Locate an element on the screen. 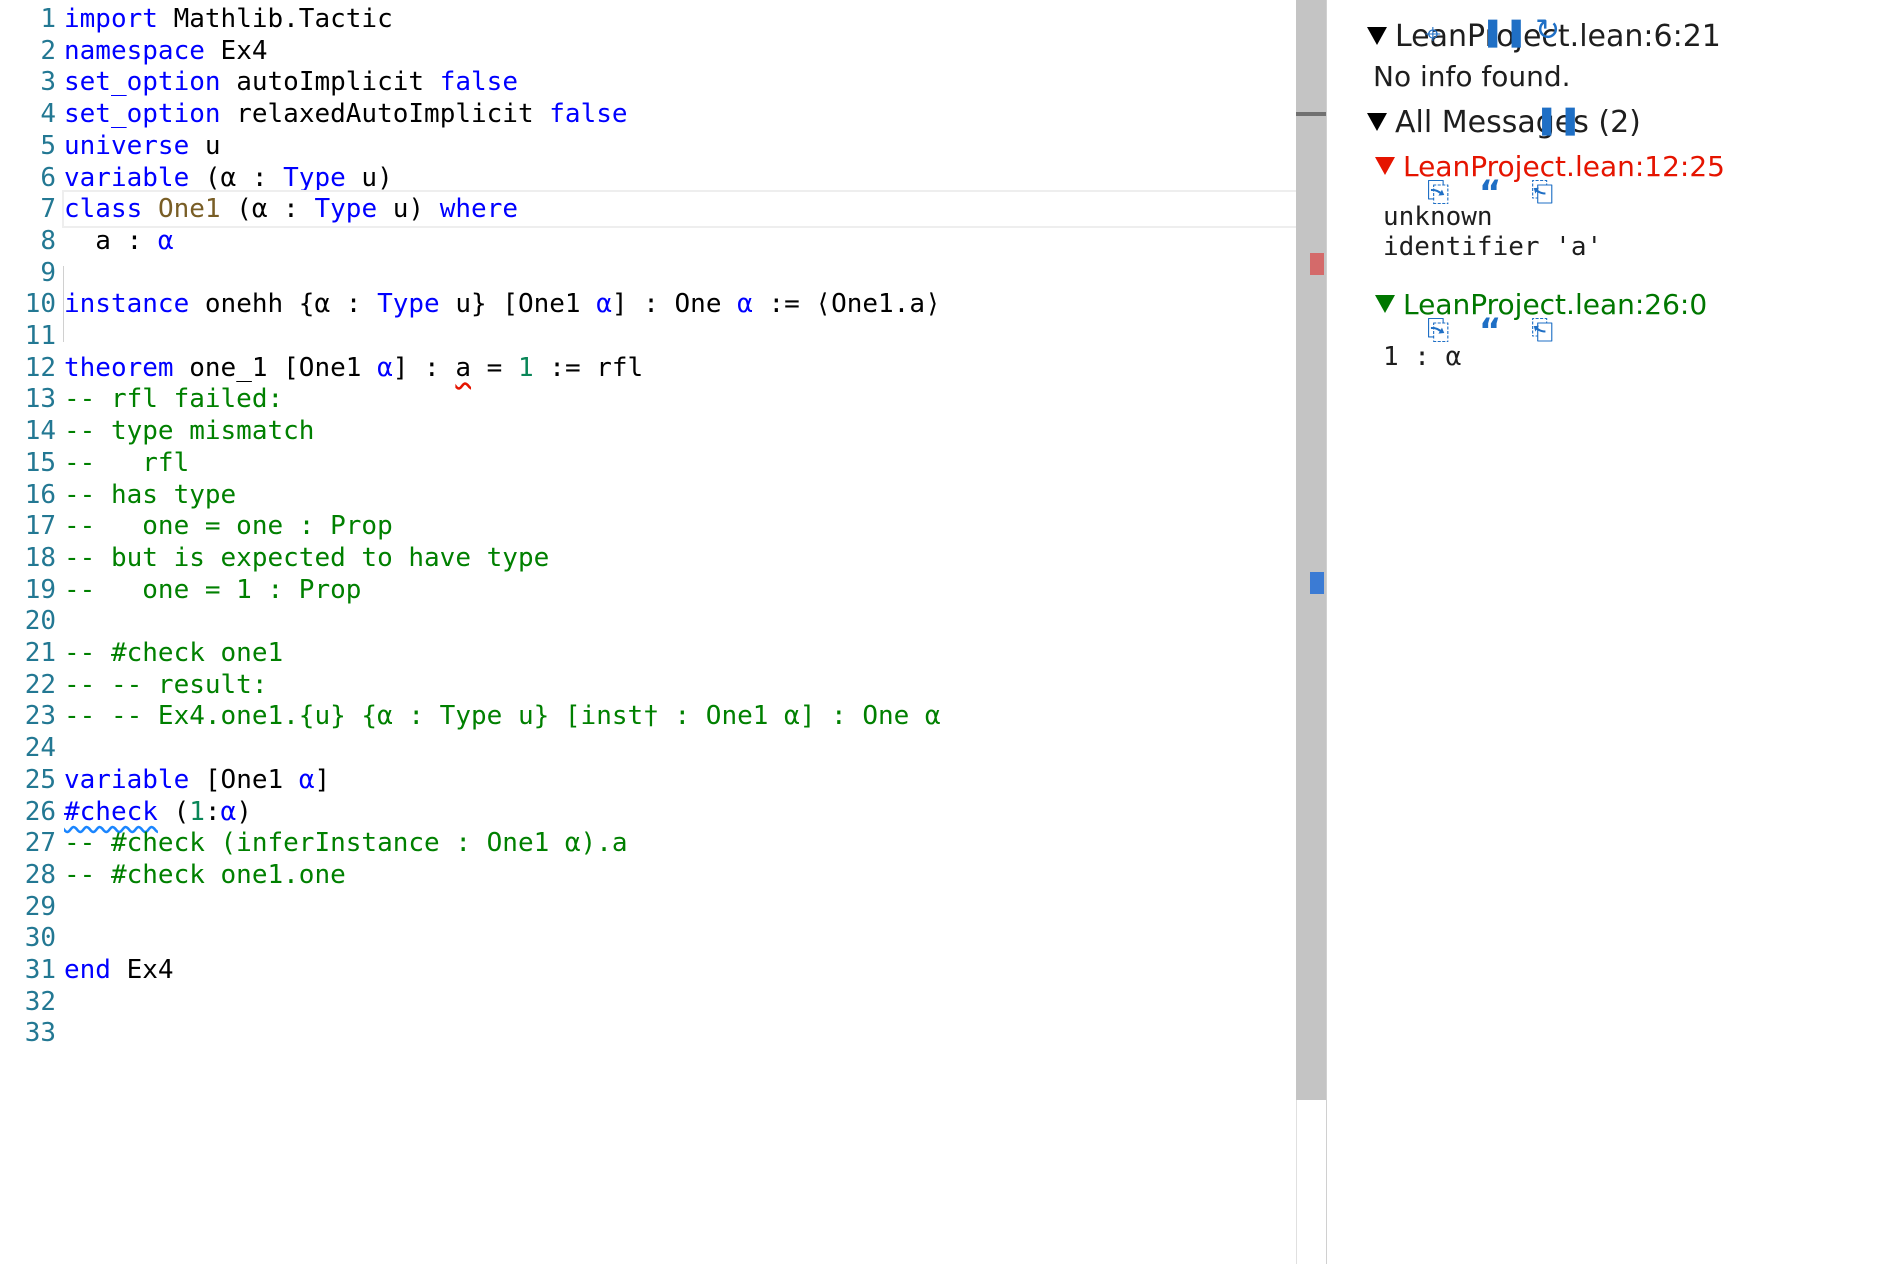 Image resolution: width=1880 pixels, height=1264 pixels. line-number: 3 is located at coordinates (48, 82).